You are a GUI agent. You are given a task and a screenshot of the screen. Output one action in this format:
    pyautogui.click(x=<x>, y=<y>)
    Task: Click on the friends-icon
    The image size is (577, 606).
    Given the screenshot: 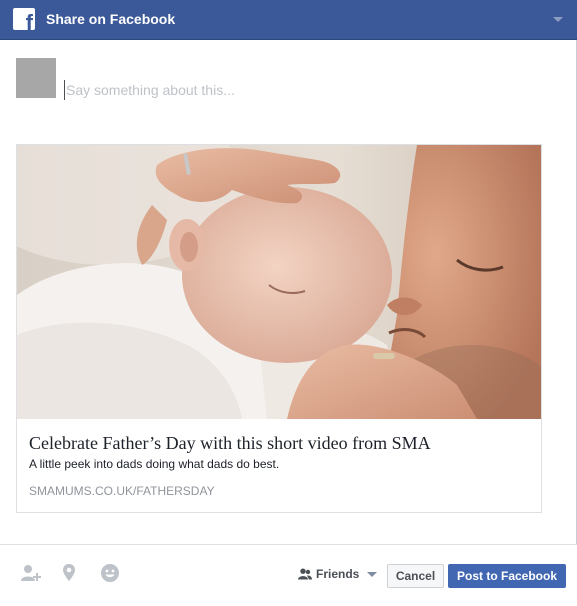 What is the action you would take?
    pyautogui.click(x=305, y=574)
    